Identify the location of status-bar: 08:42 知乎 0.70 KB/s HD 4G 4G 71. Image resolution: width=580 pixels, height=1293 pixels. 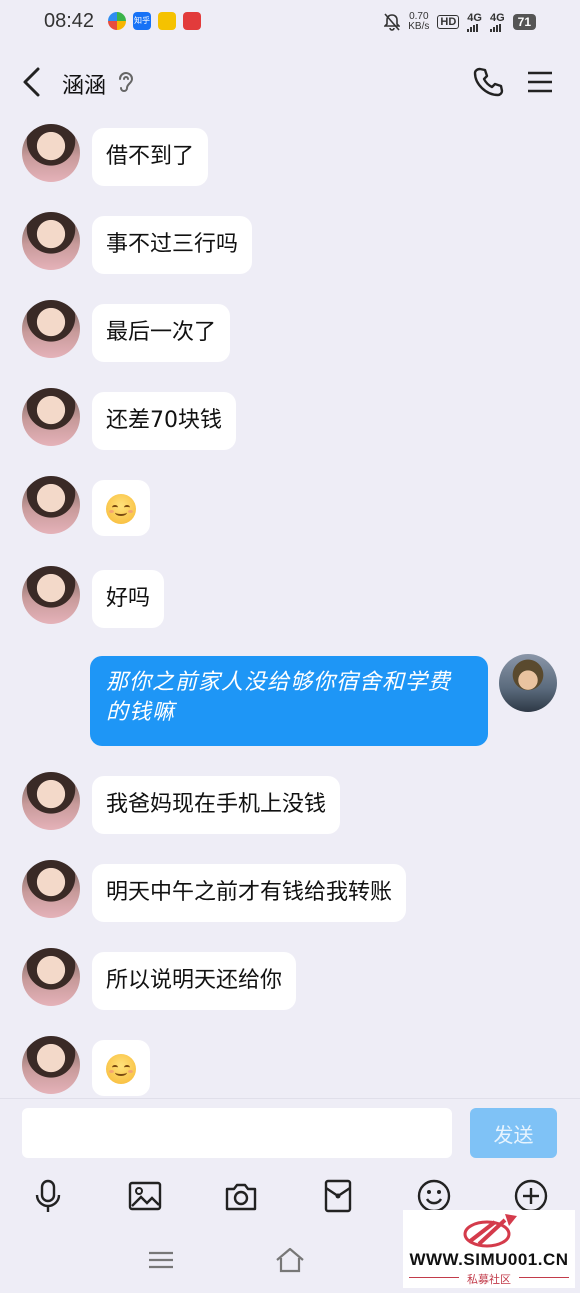
(290, 23).